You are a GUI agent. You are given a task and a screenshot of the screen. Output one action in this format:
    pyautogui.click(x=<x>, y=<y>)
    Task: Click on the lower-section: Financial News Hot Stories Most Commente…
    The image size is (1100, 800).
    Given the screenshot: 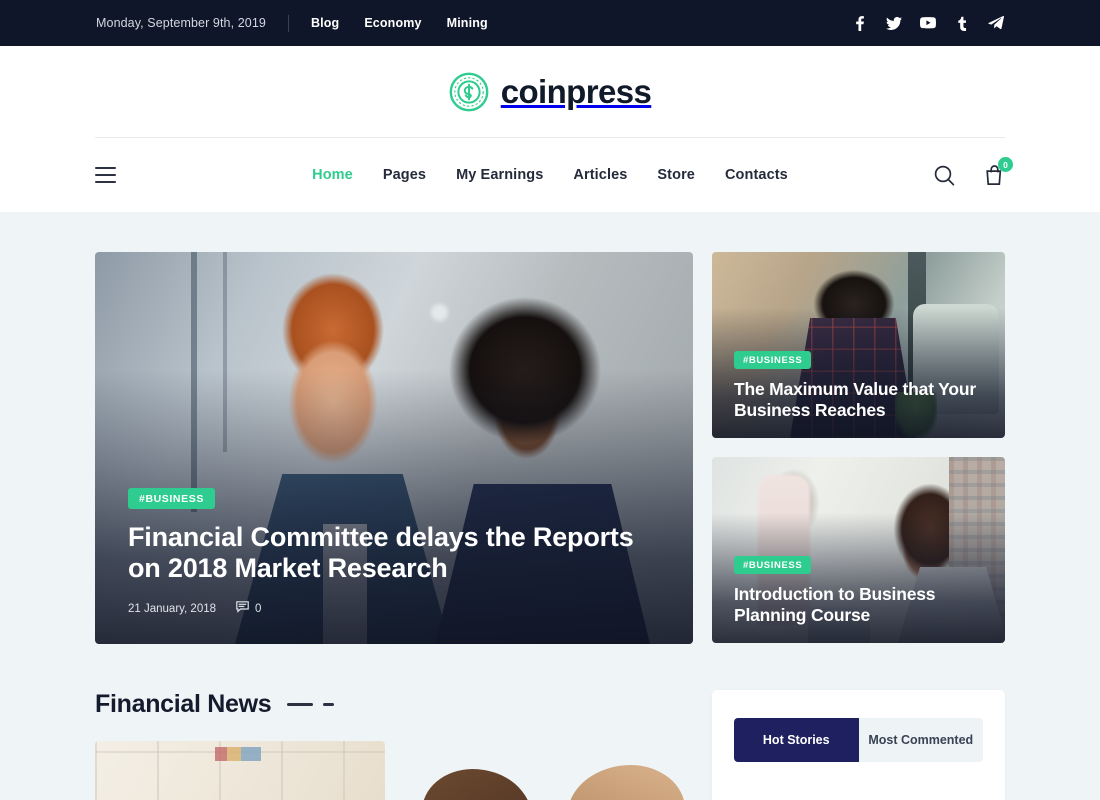 What is the action you would take?
    pyautogui.click(x=550, y=745)
    